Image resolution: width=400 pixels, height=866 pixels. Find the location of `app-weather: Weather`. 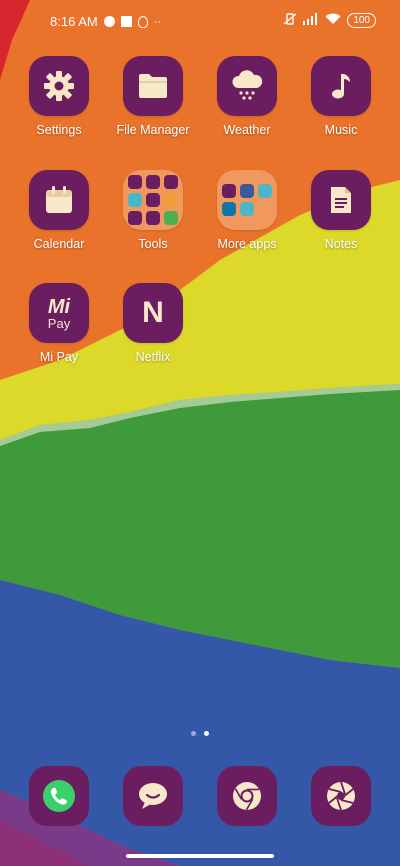

app-weather: Weather is located at coordinates (247, 96).